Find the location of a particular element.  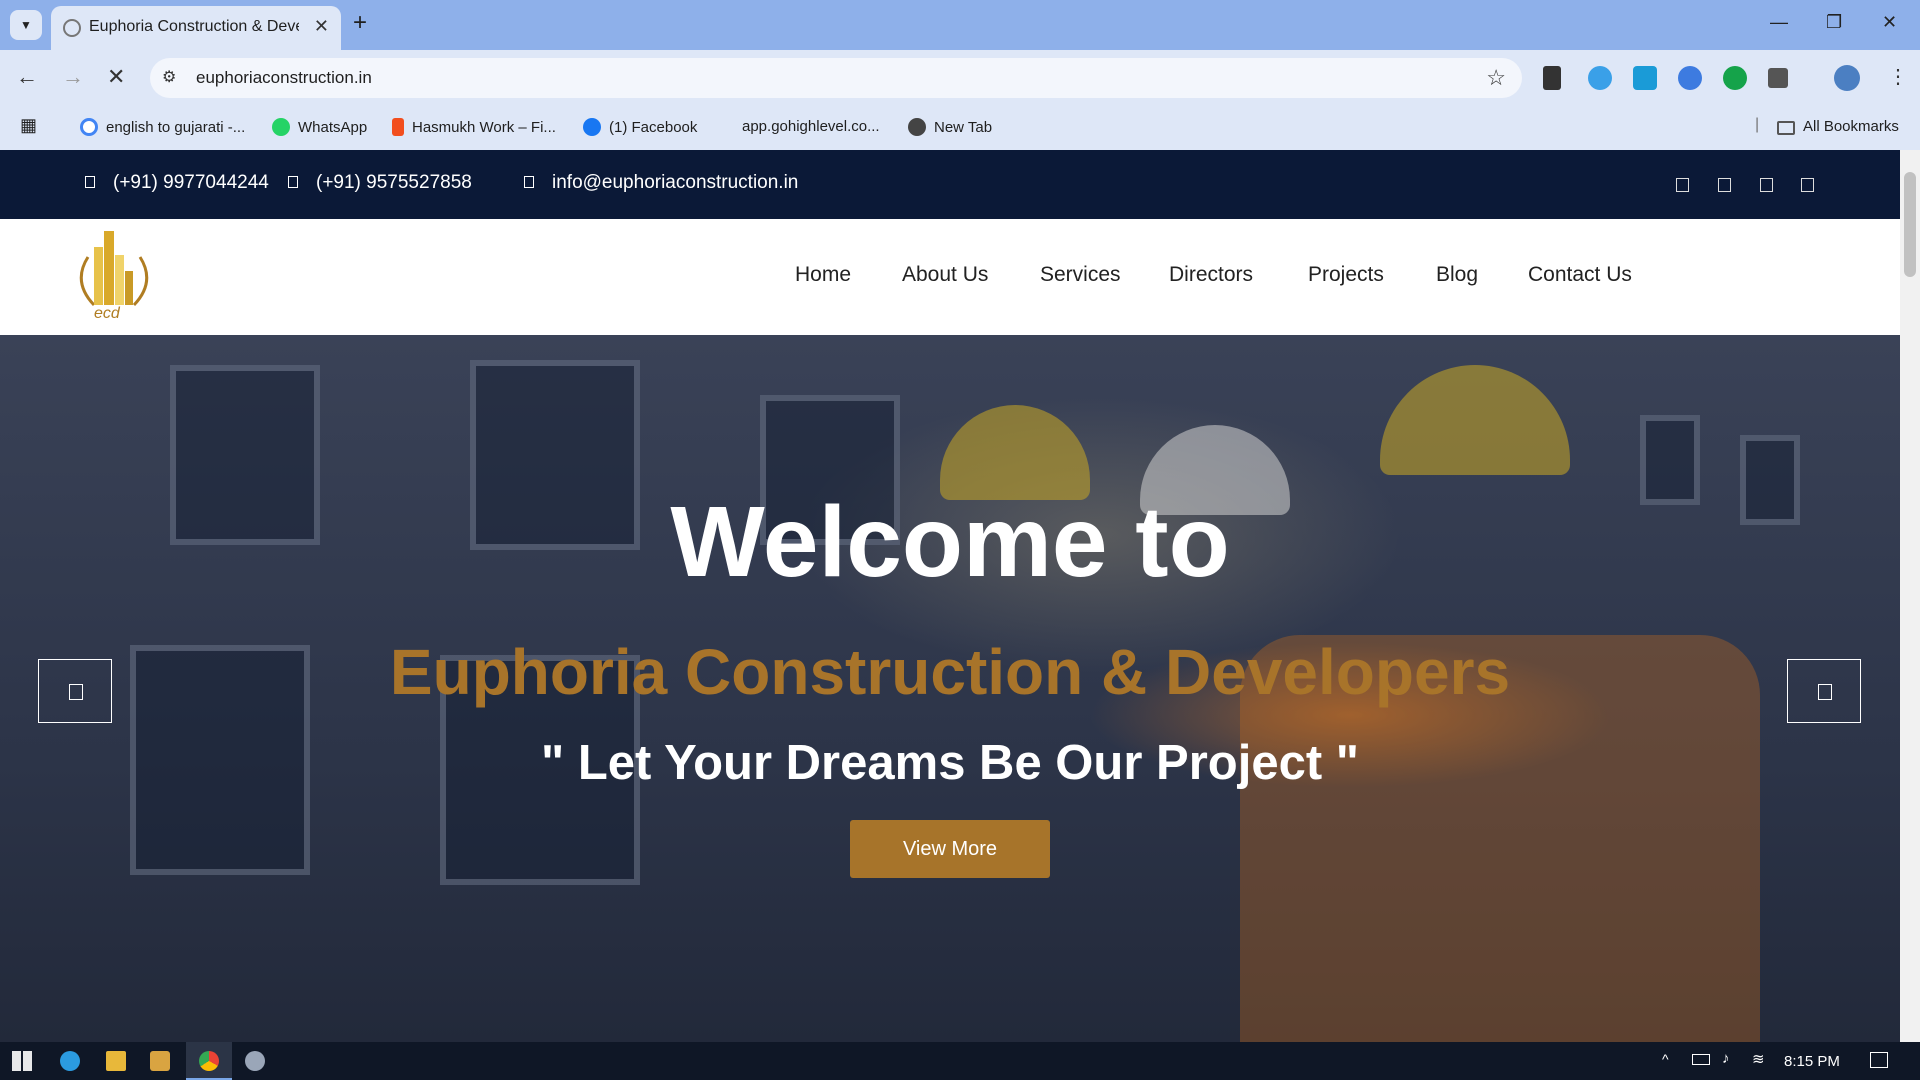

slider-next-button is located at coordinates (1824, 691).